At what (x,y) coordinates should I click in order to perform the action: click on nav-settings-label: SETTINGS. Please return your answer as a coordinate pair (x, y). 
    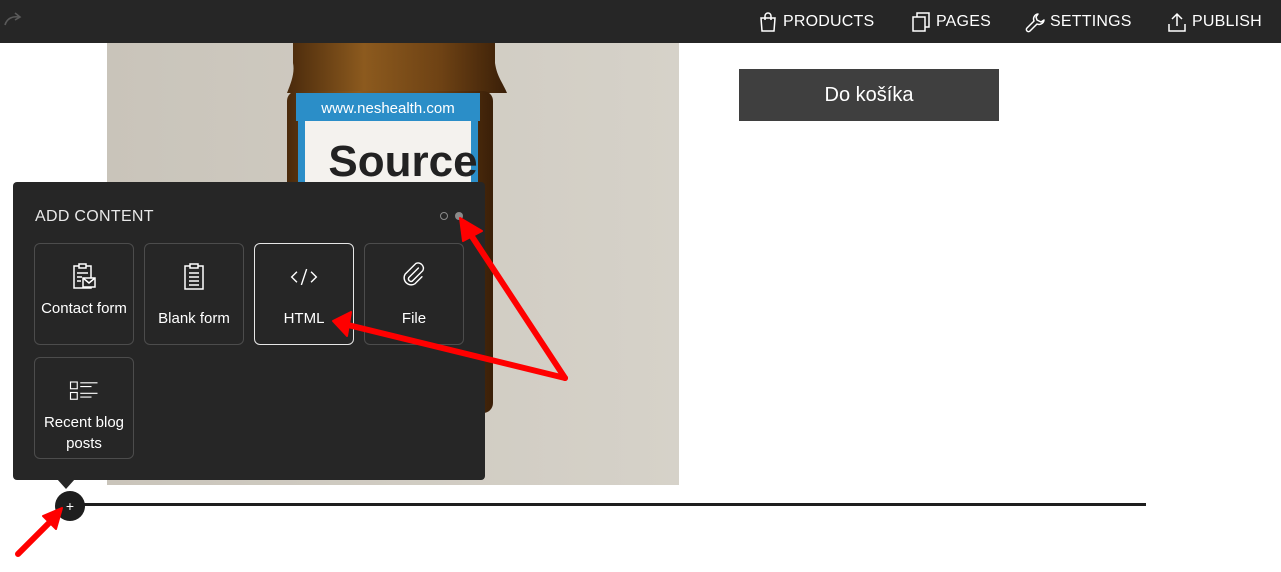
    Looking at the image, I should click on (1091, 21).